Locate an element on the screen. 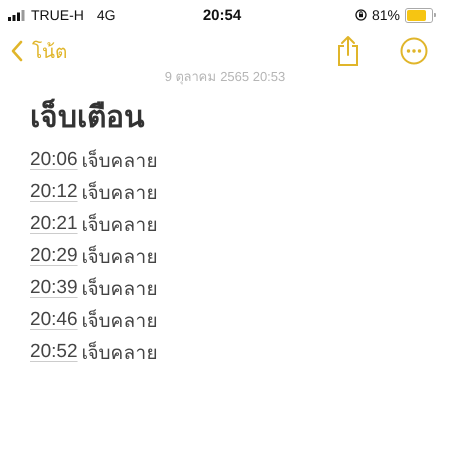  rotation-lock-icon is located at coordinates (360, 15).